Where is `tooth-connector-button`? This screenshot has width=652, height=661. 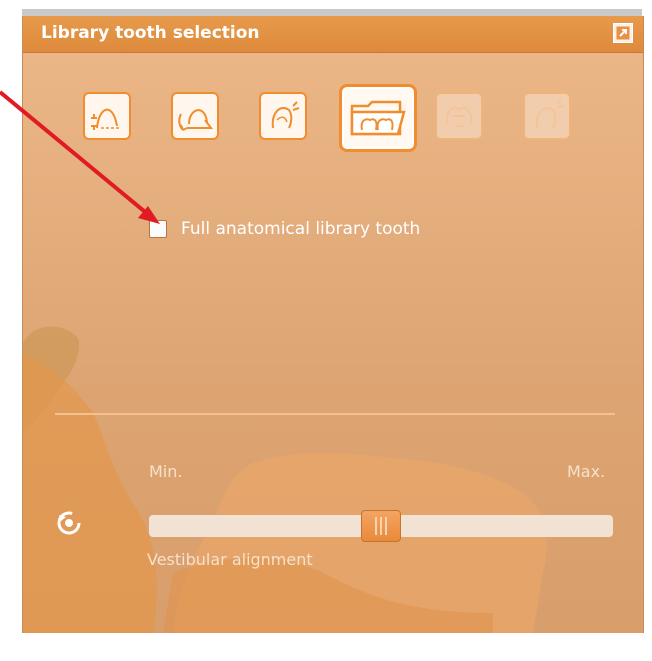 tooth-connector-button is located at coordinates (459, 116).